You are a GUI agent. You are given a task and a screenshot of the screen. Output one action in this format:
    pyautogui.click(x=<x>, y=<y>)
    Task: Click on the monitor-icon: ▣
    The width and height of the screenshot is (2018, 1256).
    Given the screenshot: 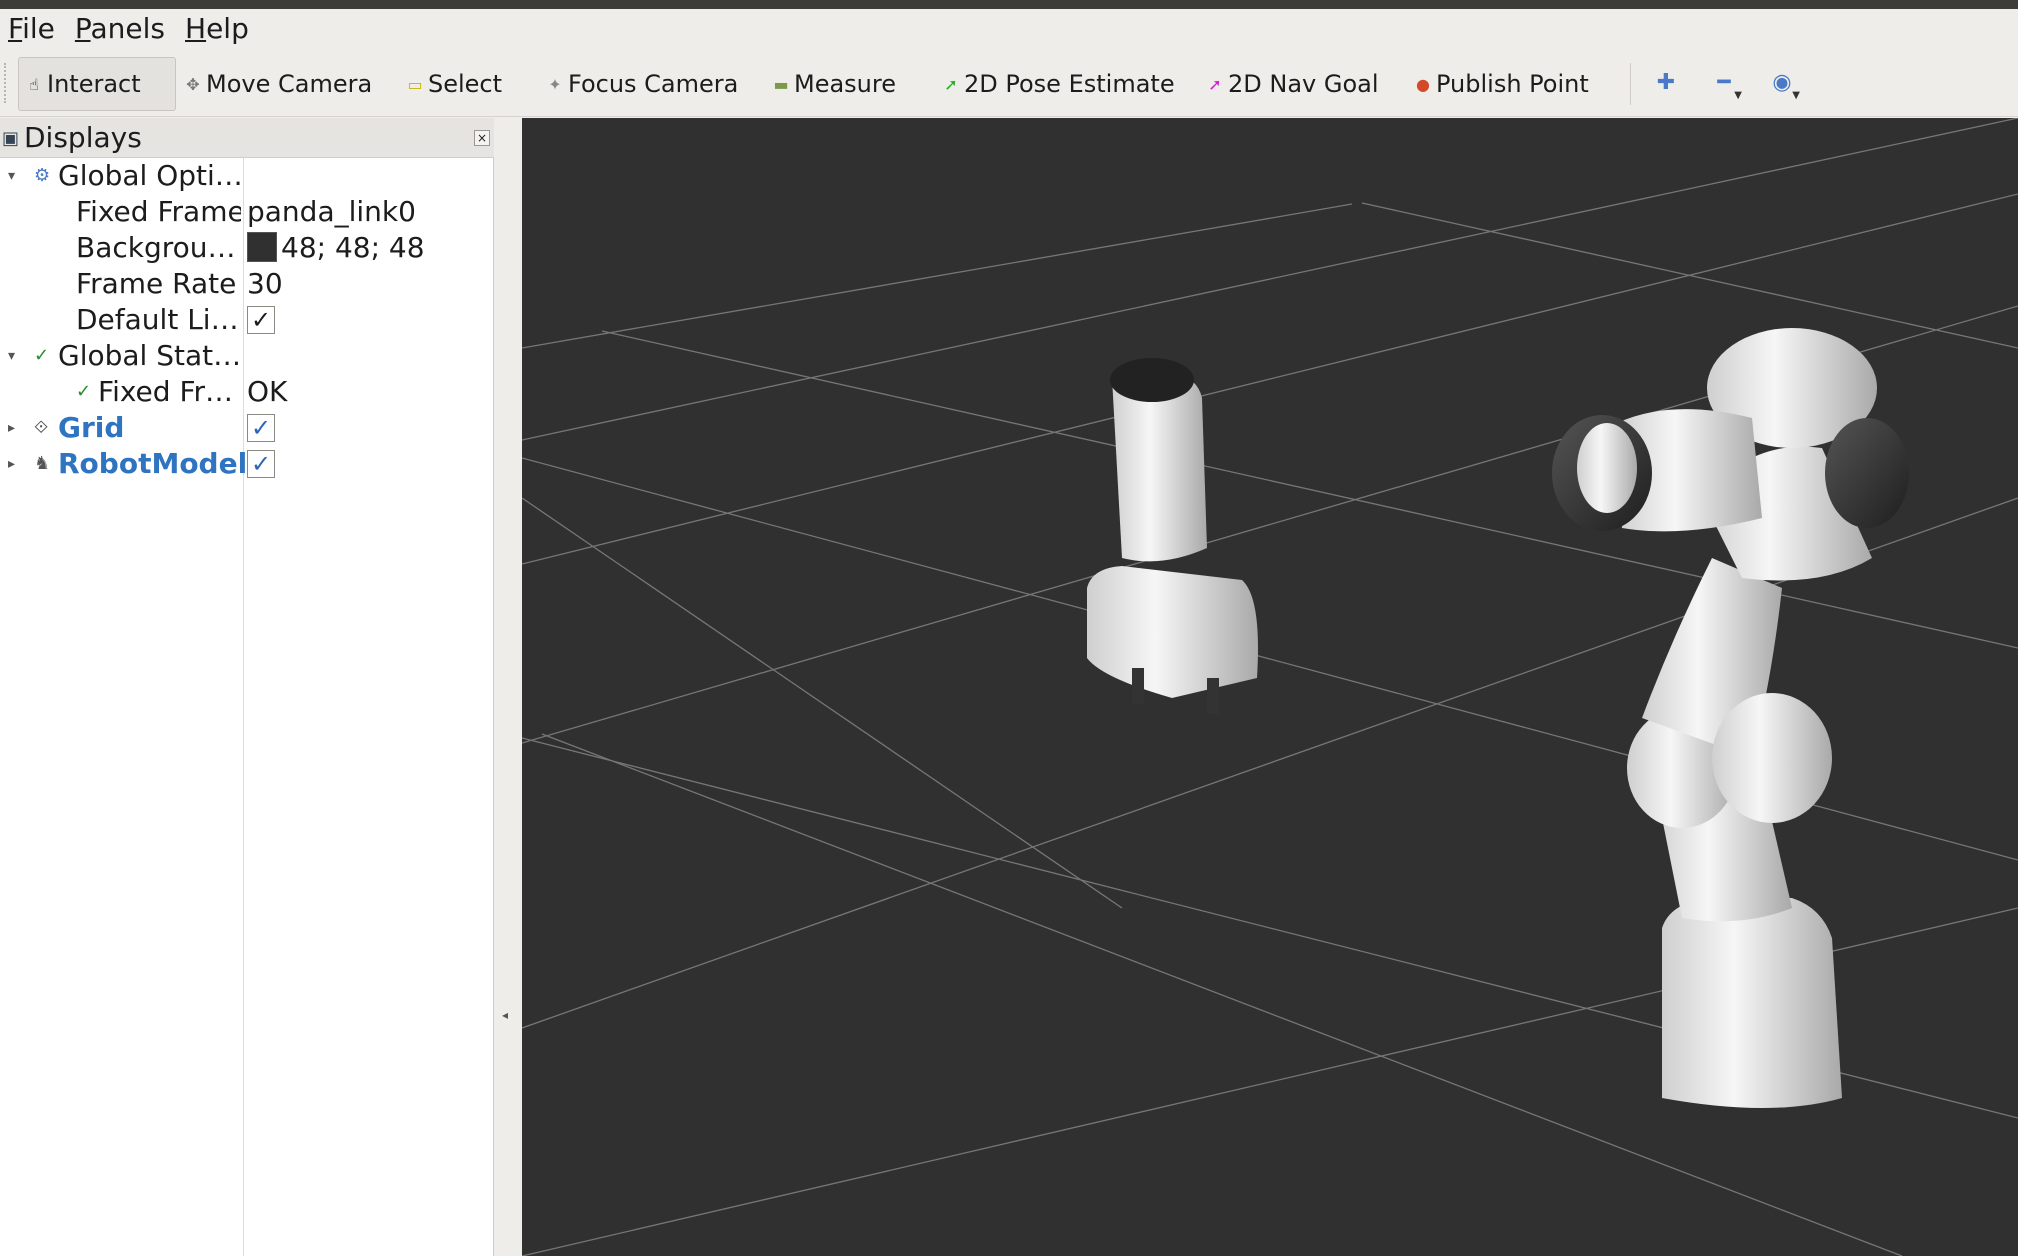 What is the action you would take?
    pyautogui.click(x=11, y=138)
    